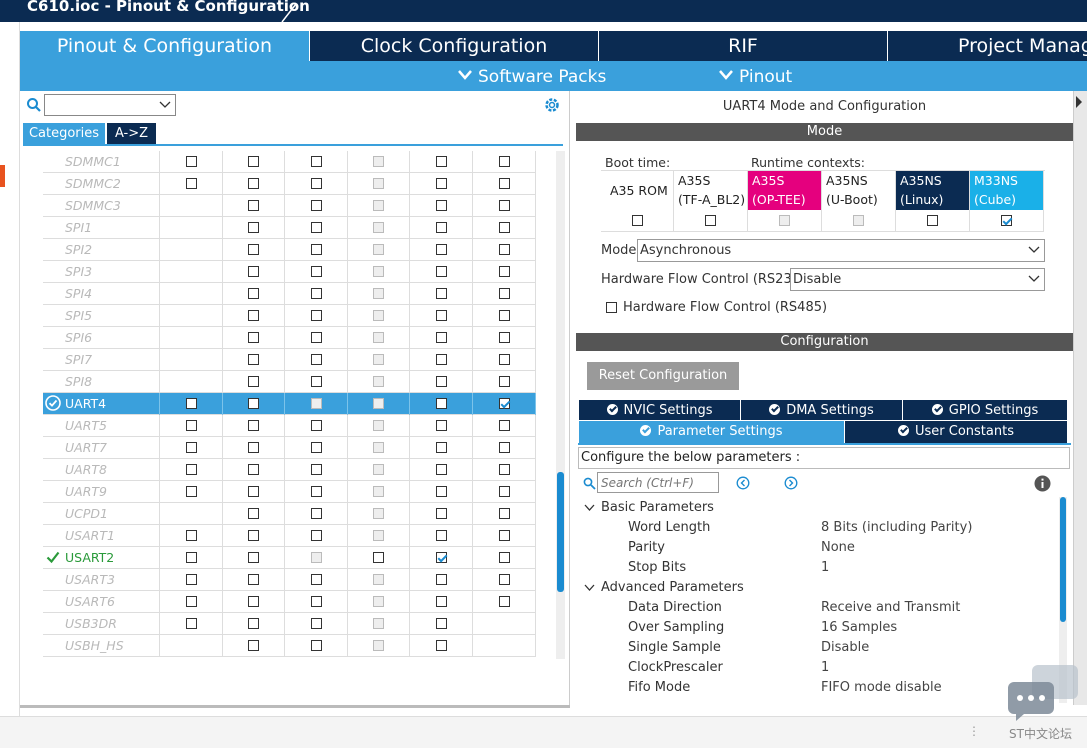  What do you see at coordinates (552, 105) in the screenshot?
I see `gear-icon` at bounding box center [552, 105].